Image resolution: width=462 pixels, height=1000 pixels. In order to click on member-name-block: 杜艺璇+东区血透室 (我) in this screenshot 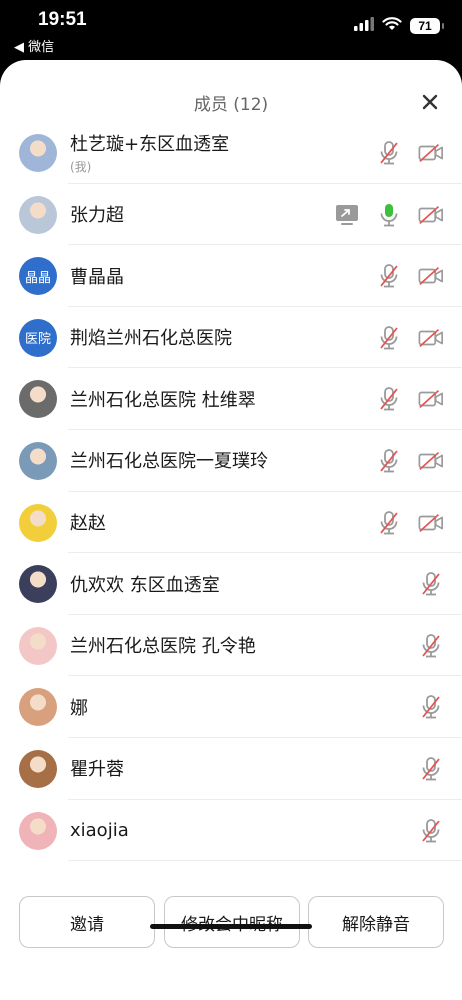, I will do `click(149, 152)`.